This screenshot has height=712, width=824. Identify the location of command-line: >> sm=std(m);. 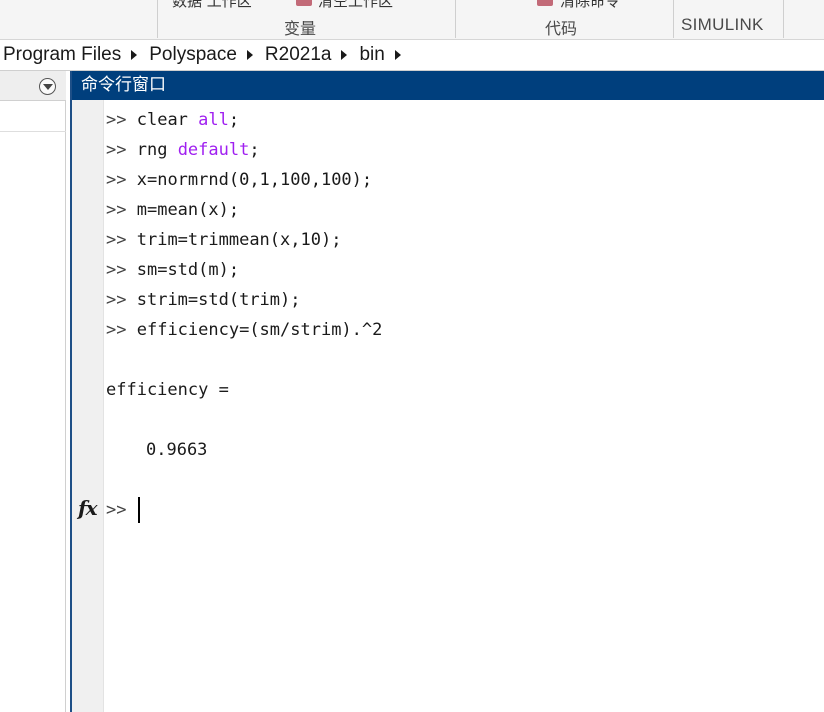
(172, 270).